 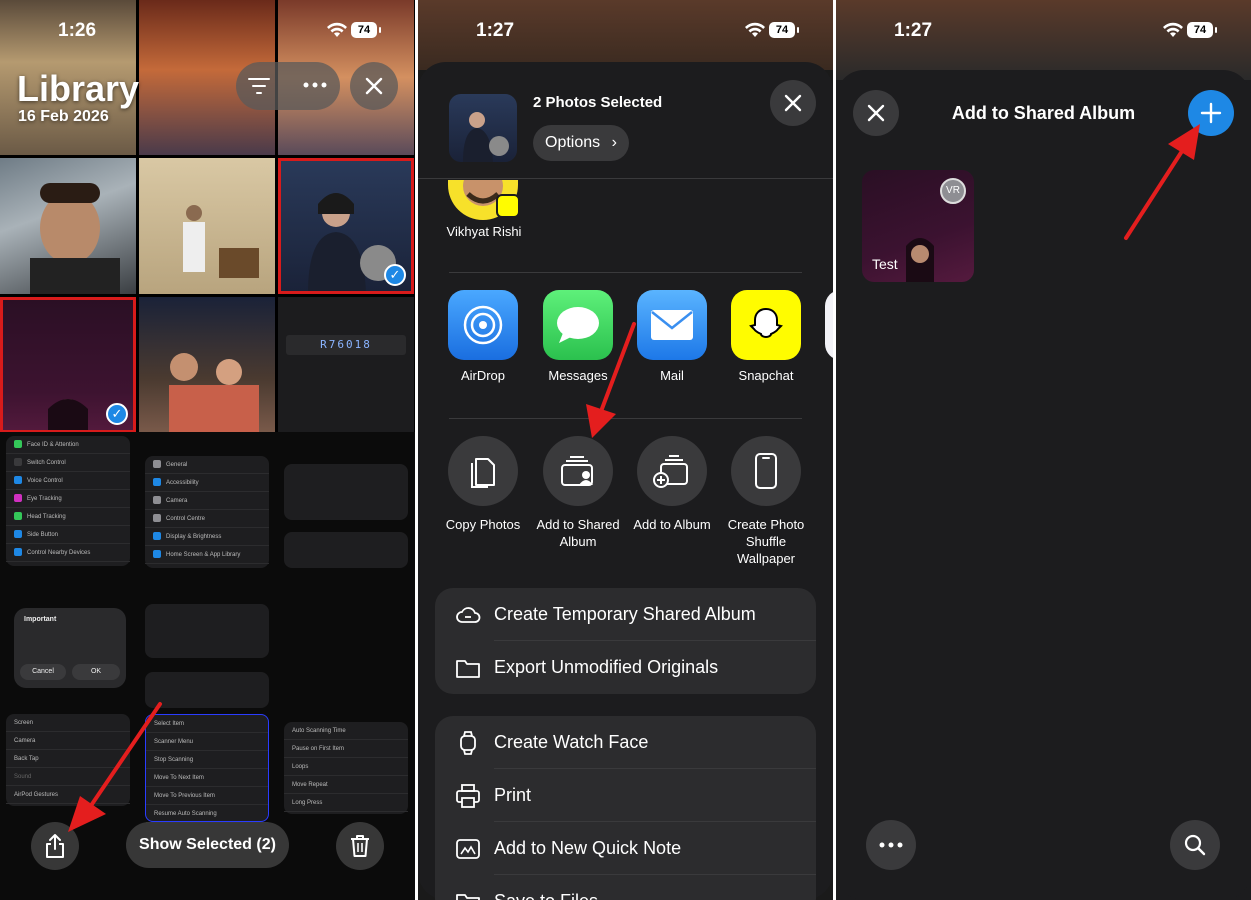 What do you see at coordinates (70, 648) in the screenshot?
I see `alert-dialog: Important Cancel OK` at bounding box center [70, 648].